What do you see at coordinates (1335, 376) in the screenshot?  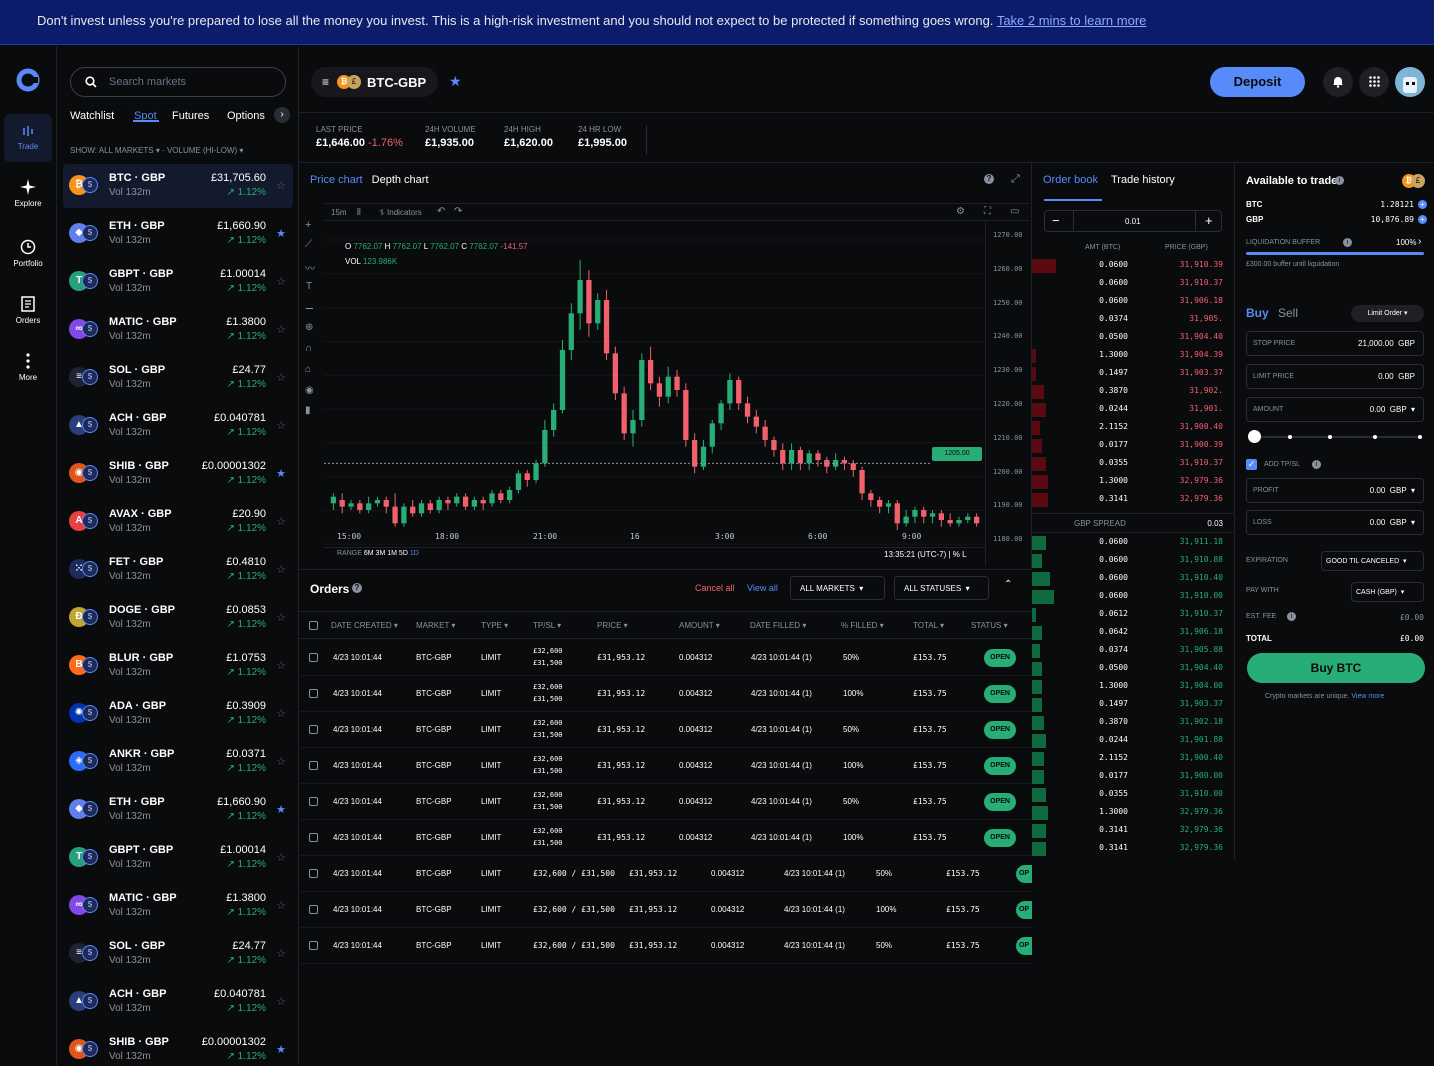 I see `limit-price-field: LIMIT PRICE 0.00 GBP` at bounding box center [1335, 376].